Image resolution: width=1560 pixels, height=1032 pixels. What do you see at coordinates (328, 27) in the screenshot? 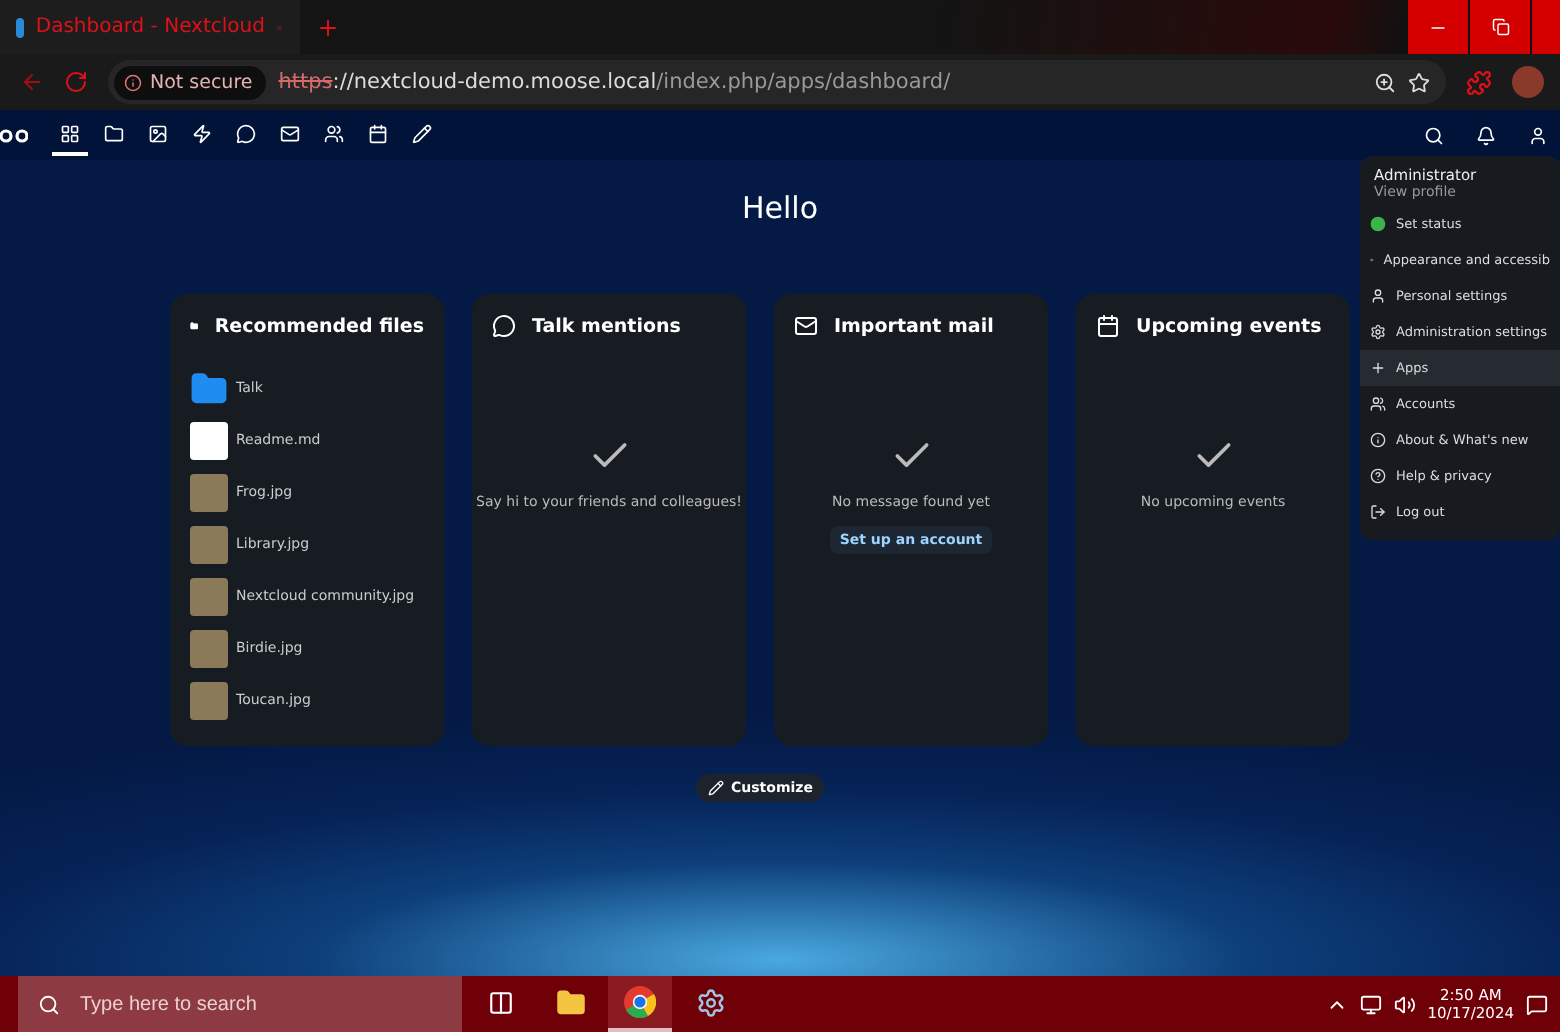
I see `new-tab-icon` at bounding box center [328, 27].